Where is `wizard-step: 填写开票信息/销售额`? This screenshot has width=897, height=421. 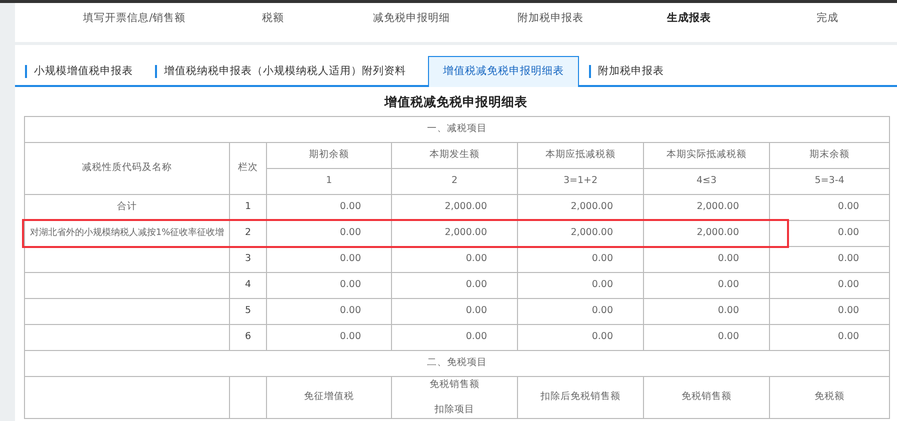 wizard-step: 填写开票信息/销售额 is located at coordinates (134, 19).